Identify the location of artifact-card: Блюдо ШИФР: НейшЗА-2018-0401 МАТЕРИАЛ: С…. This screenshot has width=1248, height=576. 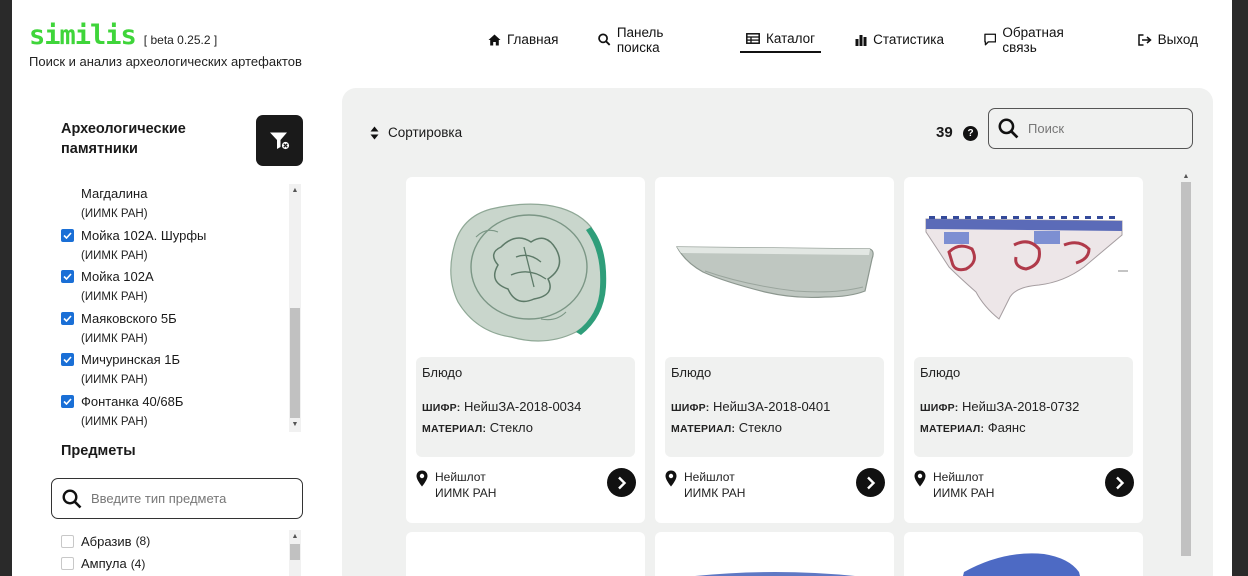
(774, 350).